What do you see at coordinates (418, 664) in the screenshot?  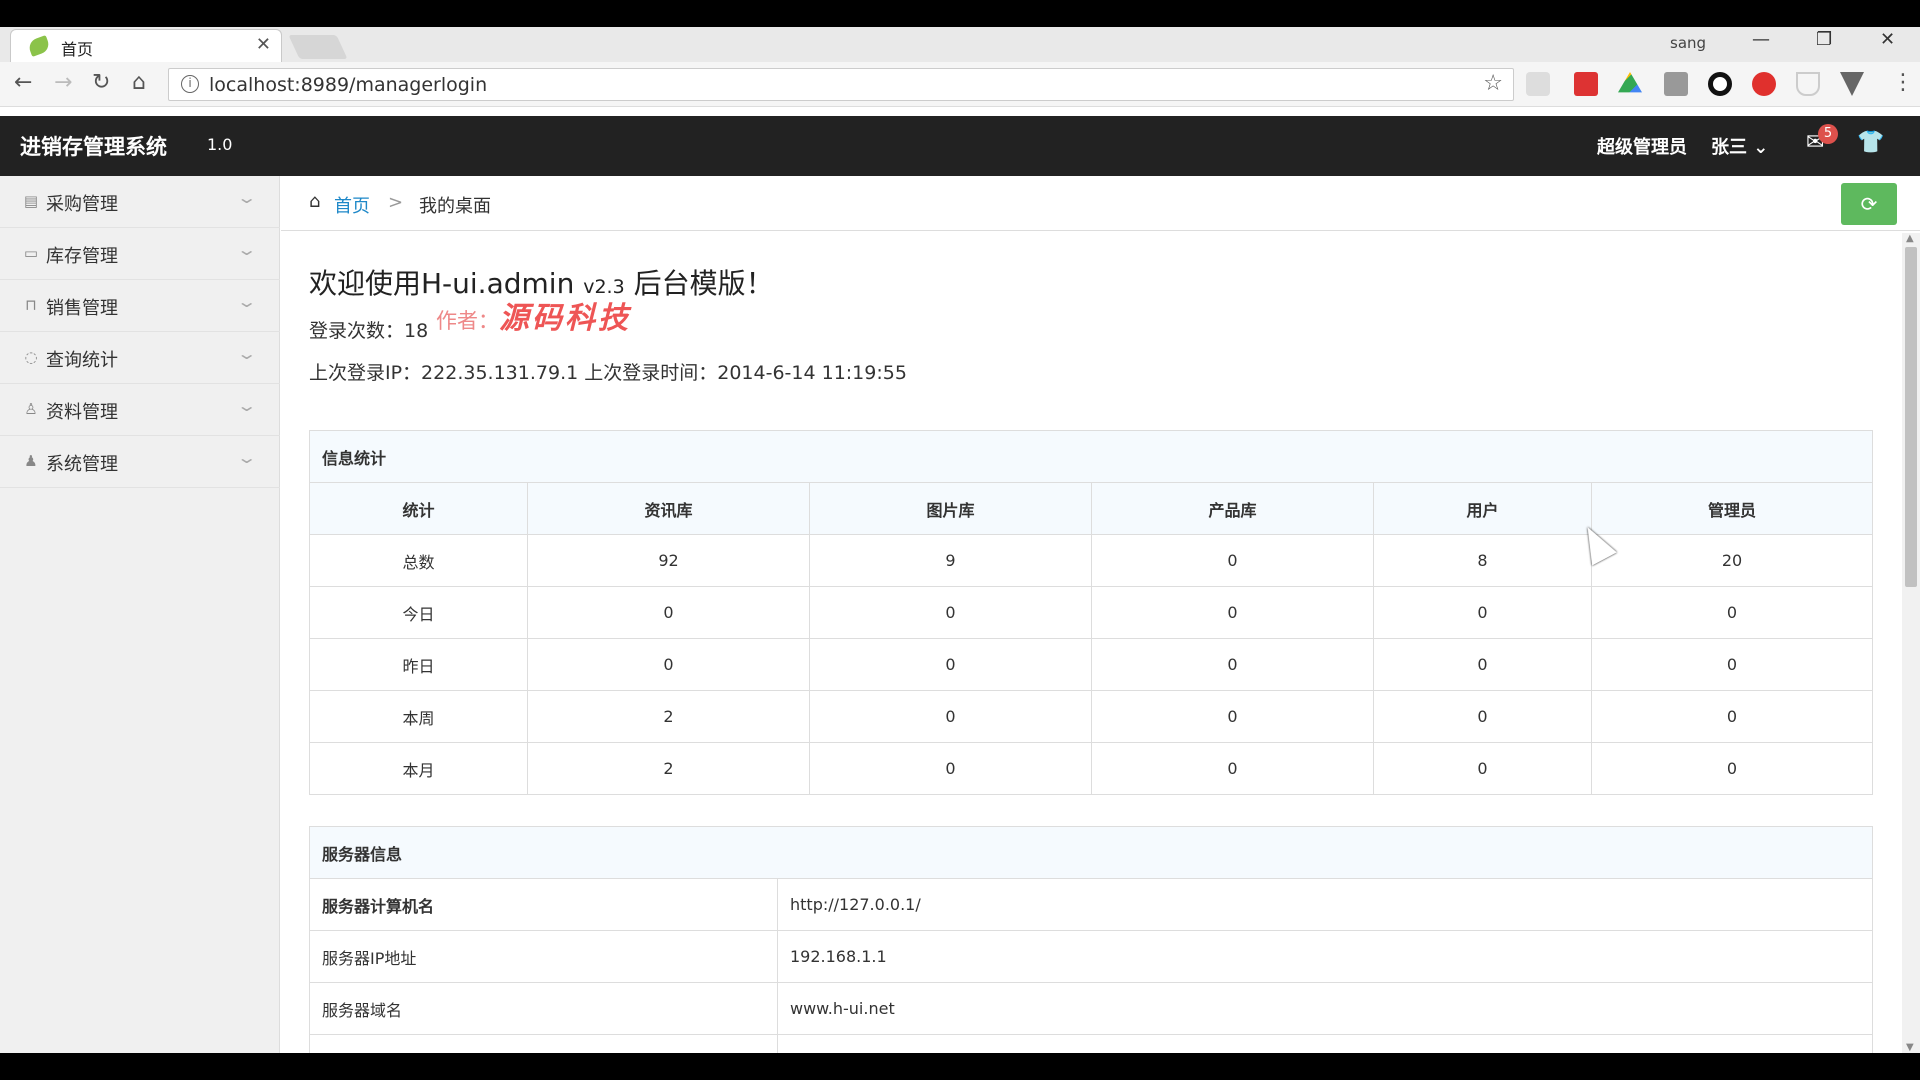 I see `table-cell: 昨日` at bounding box center [418, 664].